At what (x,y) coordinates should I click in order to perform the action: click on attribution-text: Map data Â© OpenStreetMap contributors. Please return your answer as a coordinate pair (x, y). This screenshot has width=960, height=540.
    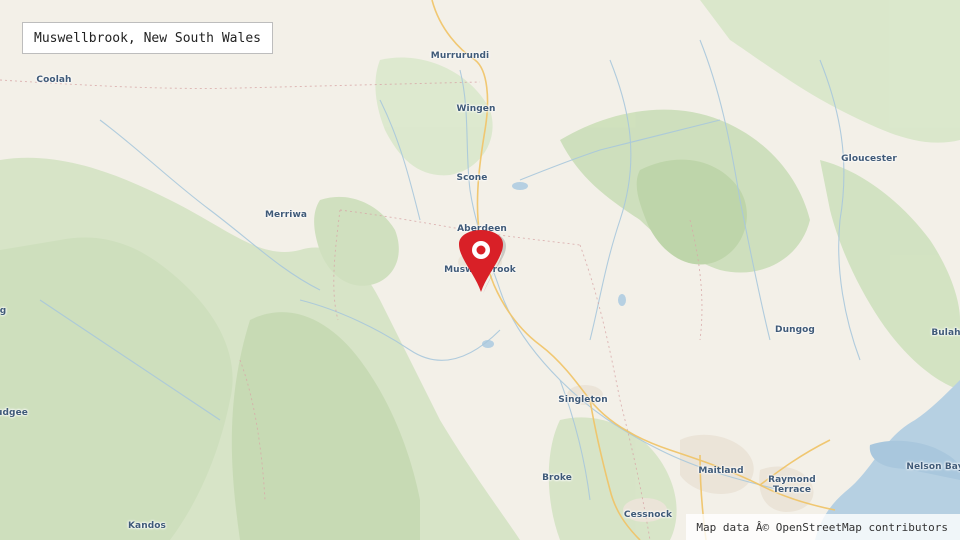
    Looking at the image, I should click on (822, 527).